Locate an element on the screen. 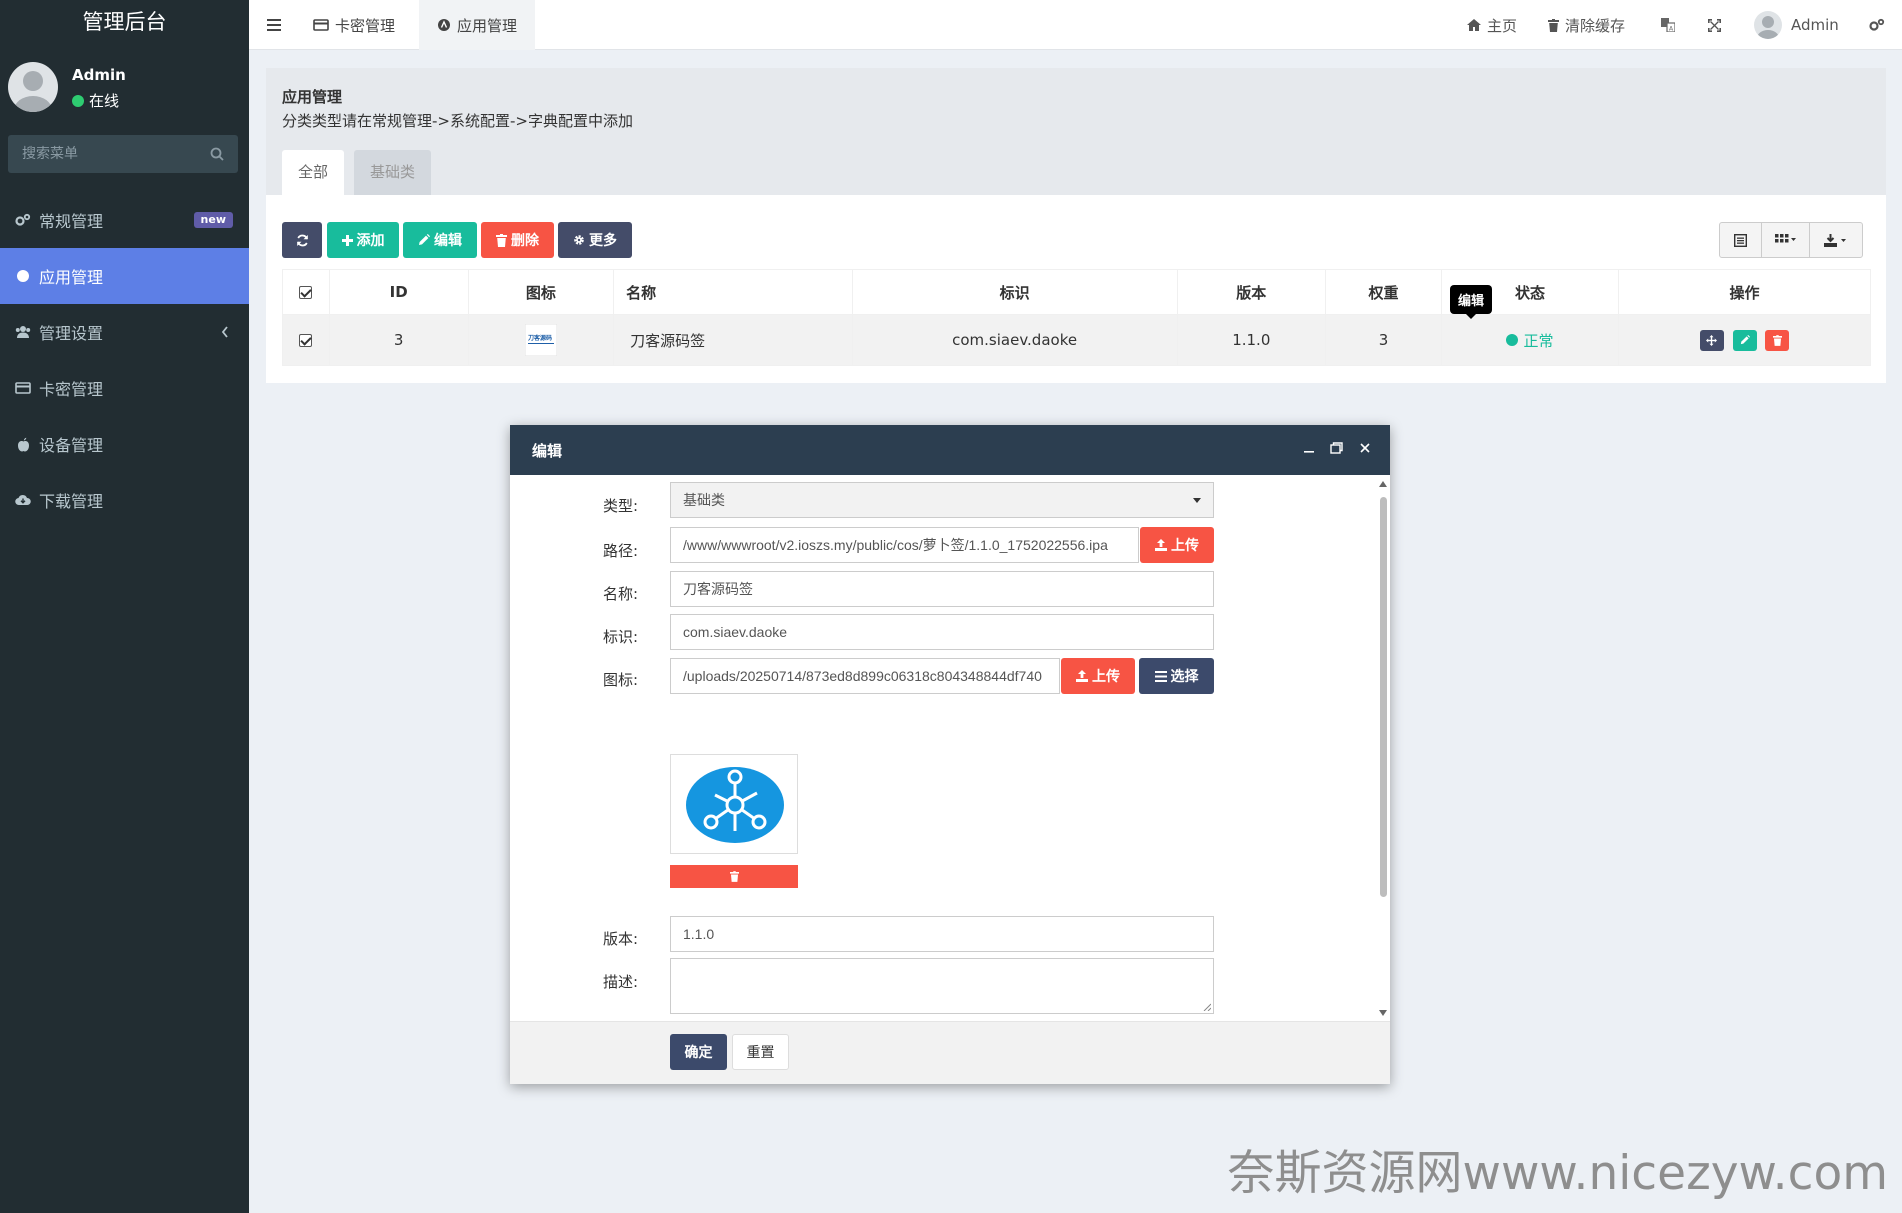  sidebar-item-admin-settings: 管理设置 is located at coordinates (124, 332).